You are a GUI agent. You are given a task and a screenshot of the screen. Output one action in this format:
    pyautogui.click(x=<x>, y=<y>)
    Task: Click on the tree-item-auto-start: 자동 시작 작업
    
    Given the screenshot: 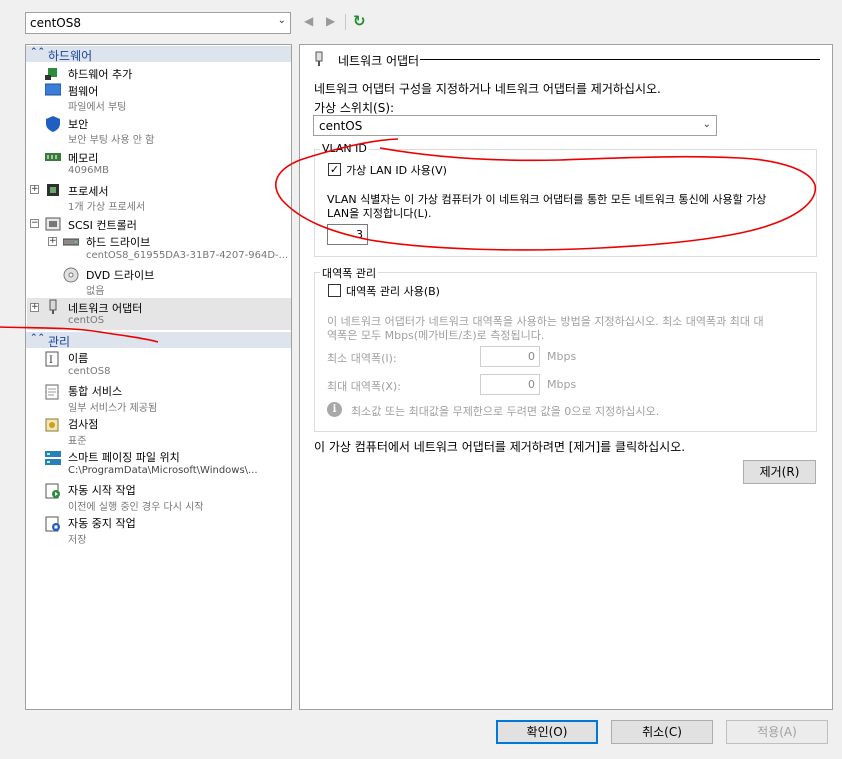 What is the action you would take?
    pyautogui.click(x=102, y=490)
    